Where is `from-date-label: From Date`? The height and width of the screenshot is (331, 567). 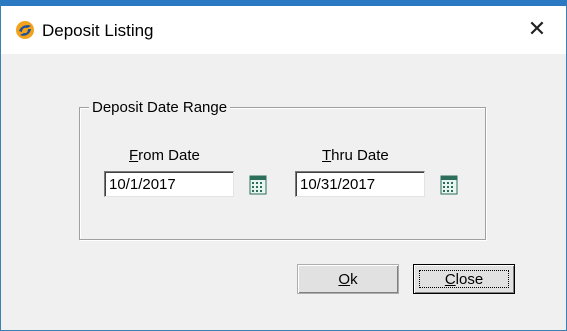 from-date-label: From Date is located at coordinates (164, 155).